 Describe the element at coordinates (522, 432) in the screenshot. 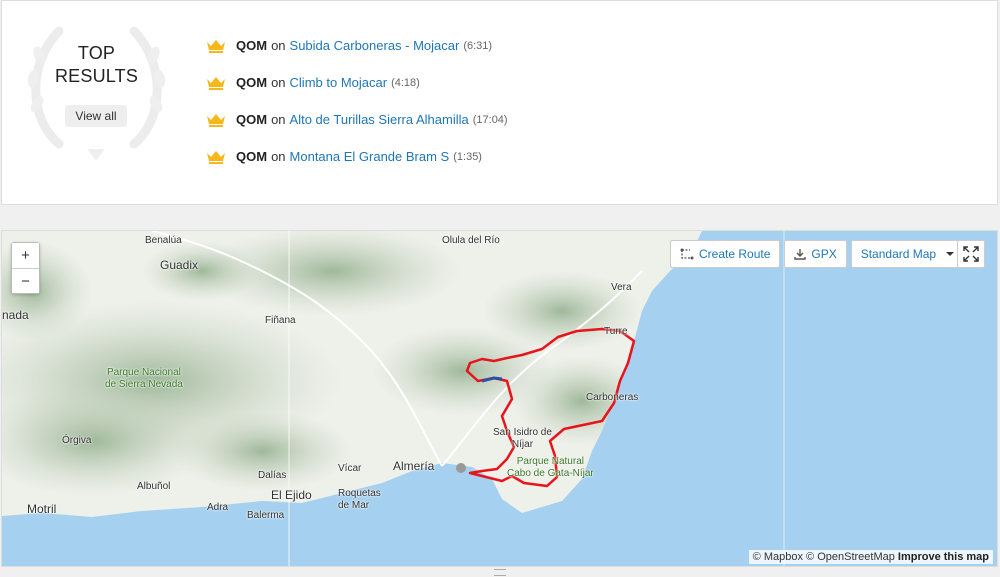

I see `place-label-line: San Isidro de` at that location.